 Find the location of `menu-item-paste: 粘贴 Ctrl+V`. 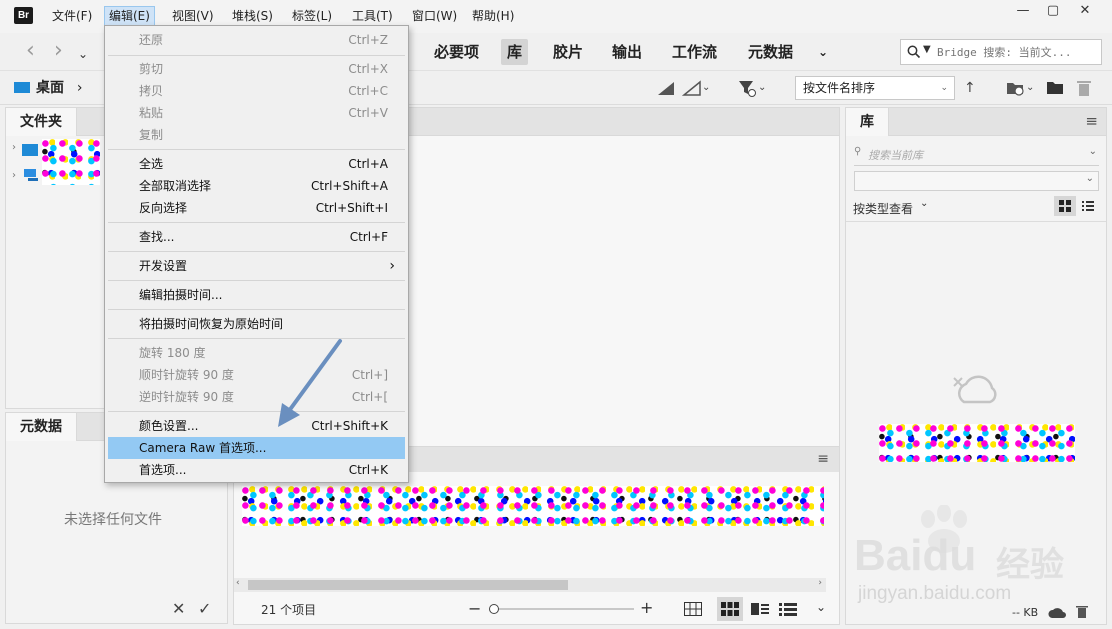

menu-item-paste: 粘贴 Ctrl+V is located at coordinates (256, 113).